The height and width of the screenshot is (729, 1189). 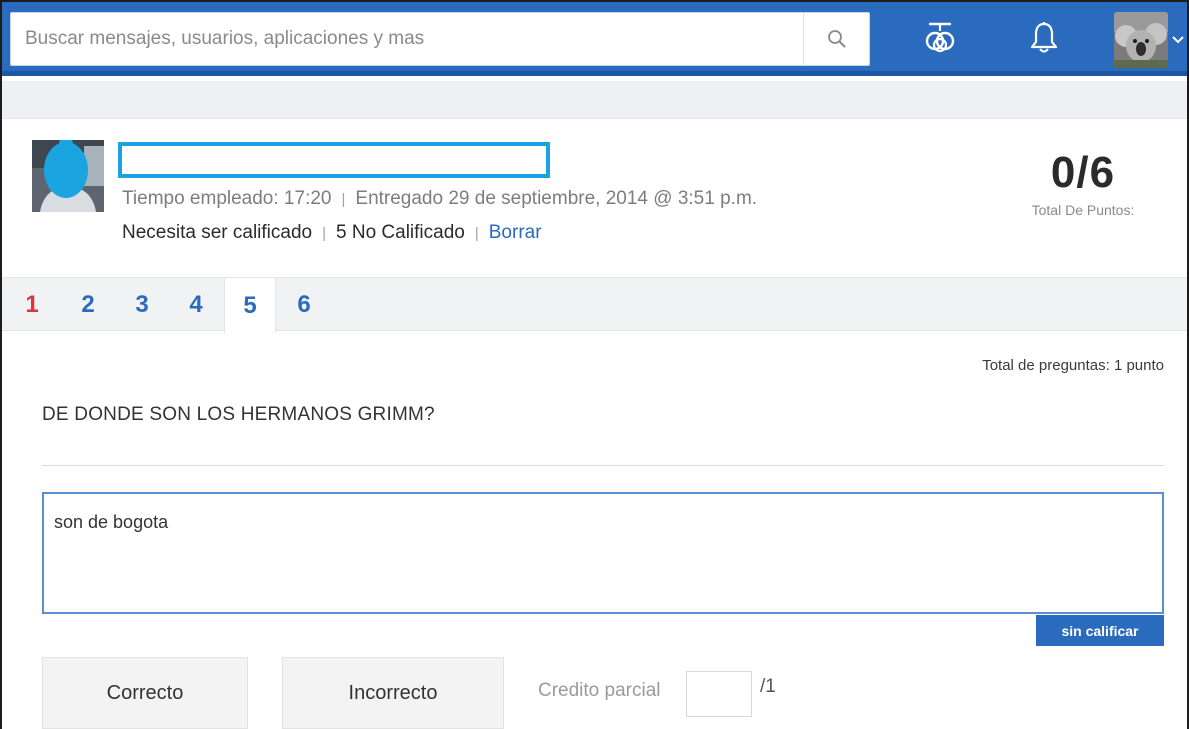 What do you see at coordinates (768, 686) in the screenshot?
I see `partial-credit-max: /1` at bounding box center [768, 686].